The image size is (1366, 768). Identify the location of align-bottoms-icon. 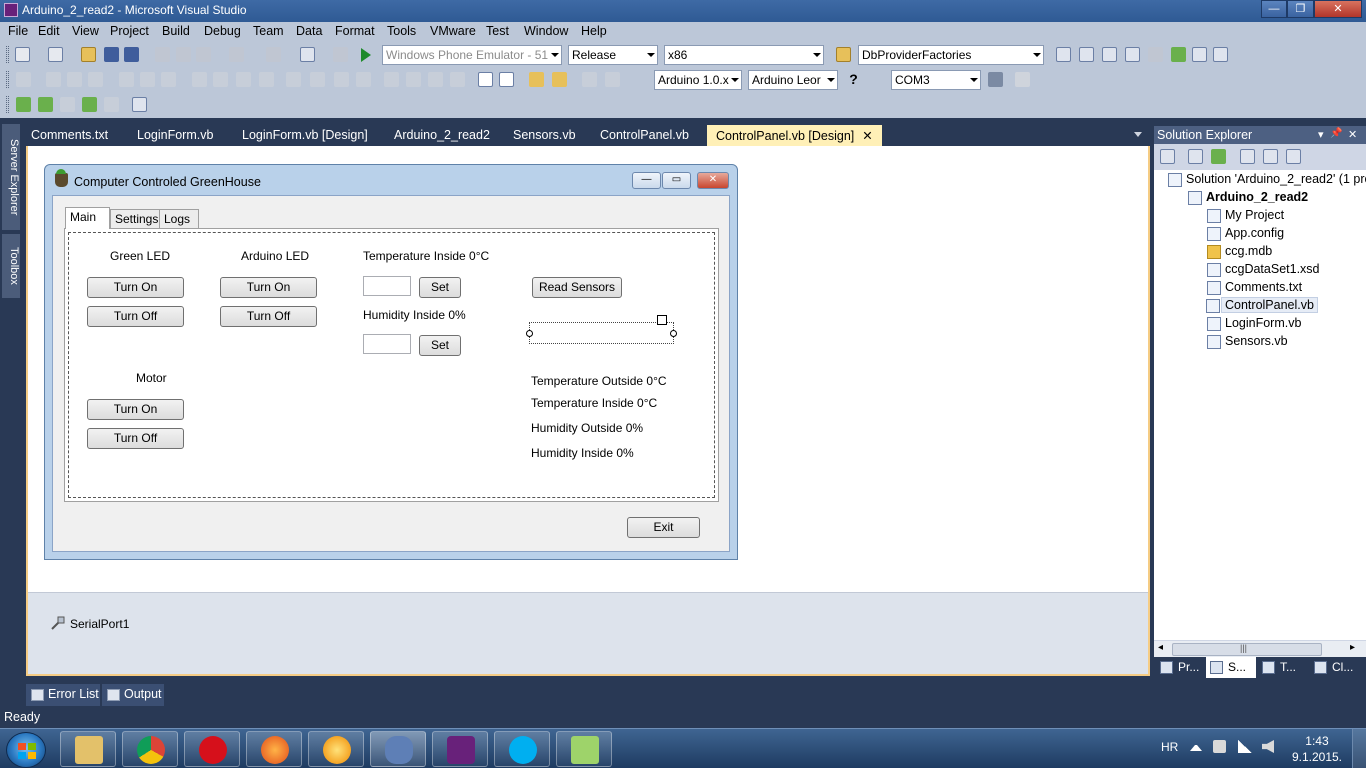
(168, 79).